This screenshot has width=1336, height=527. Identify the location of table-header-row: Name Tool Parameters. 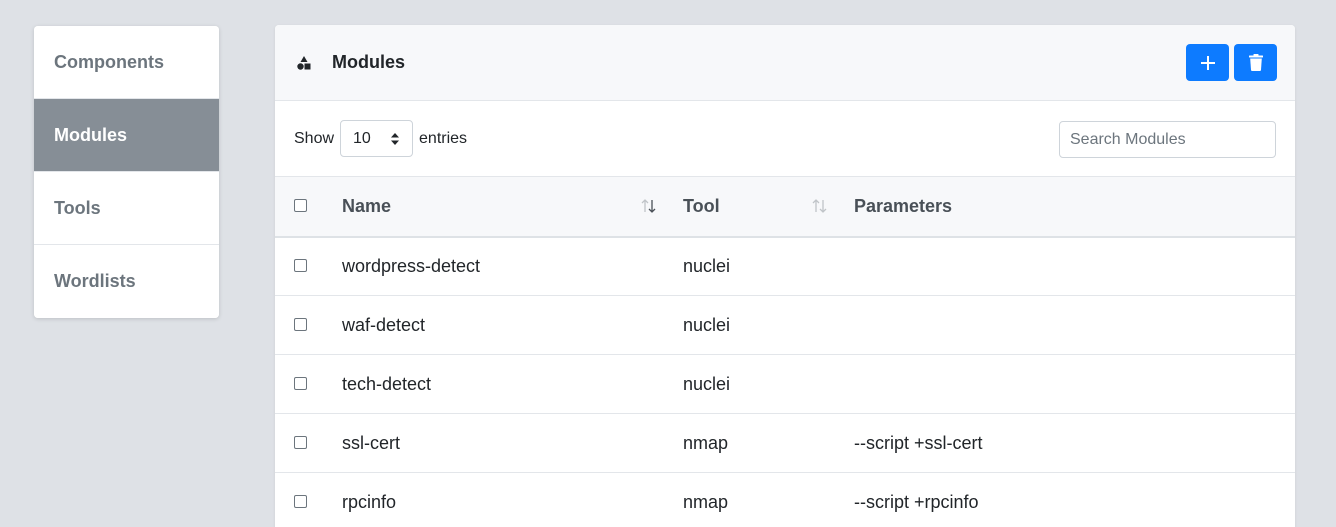
(785, 207).